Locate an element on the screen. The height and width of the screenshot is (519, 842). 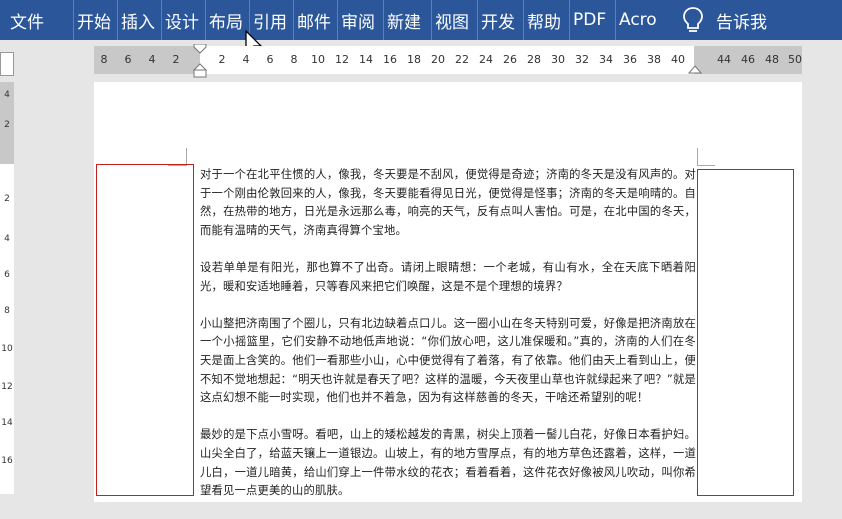
ruler-tick: 32 is located at coordinates (582, 59).